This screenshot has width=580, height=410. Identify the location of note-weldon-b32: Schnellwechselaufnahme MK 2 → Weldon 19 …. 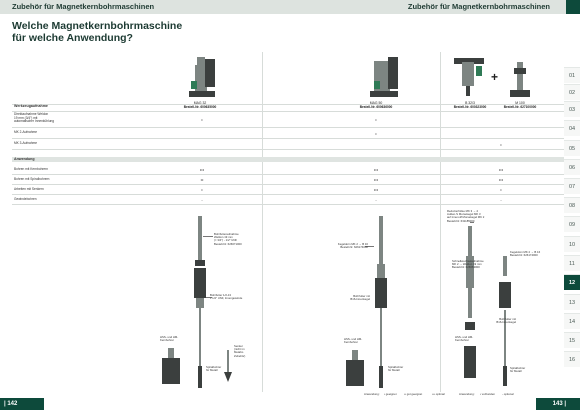
(468, 264).